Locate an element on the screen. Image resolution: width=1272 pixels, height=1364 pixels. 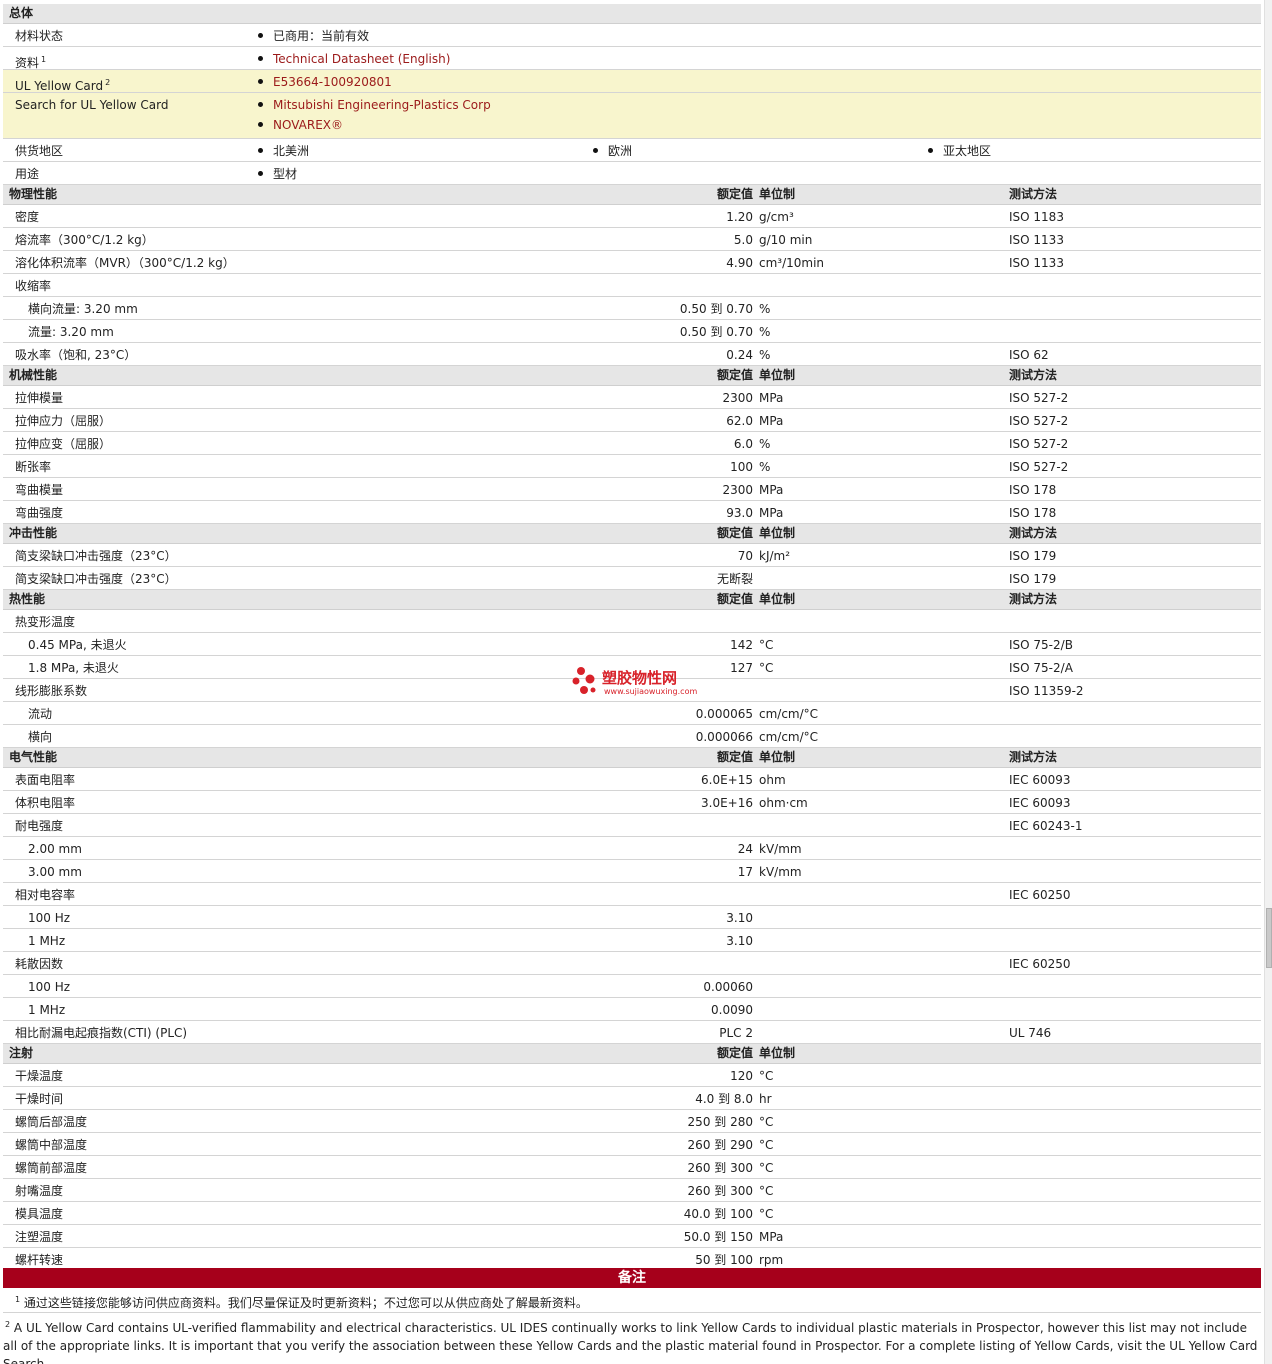
test-method: ISO 62 is located at coordinates (1029, 355).